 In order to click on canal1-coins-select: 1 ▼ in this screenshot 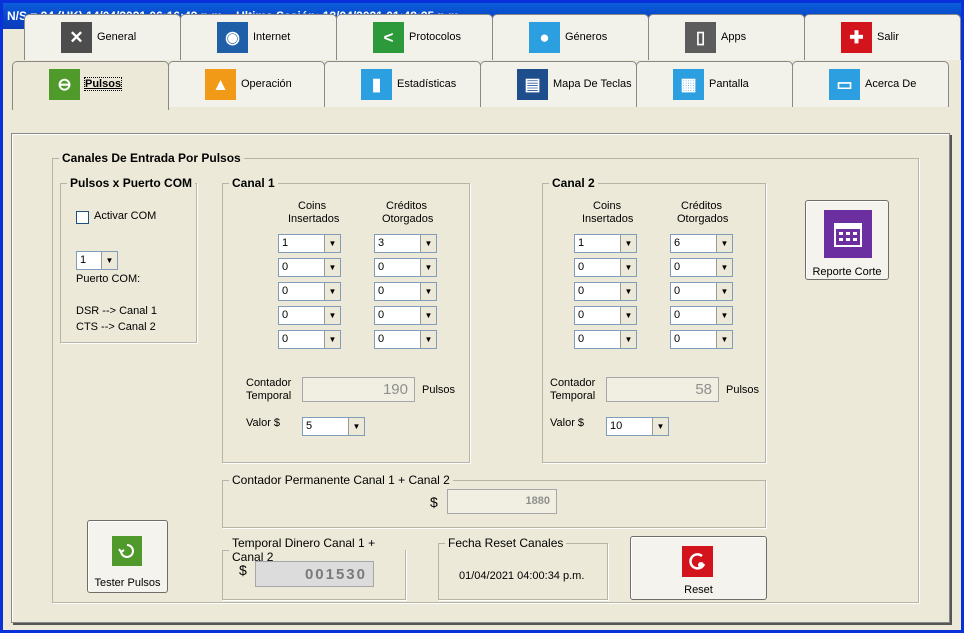, I will do `click(309, 243)`.